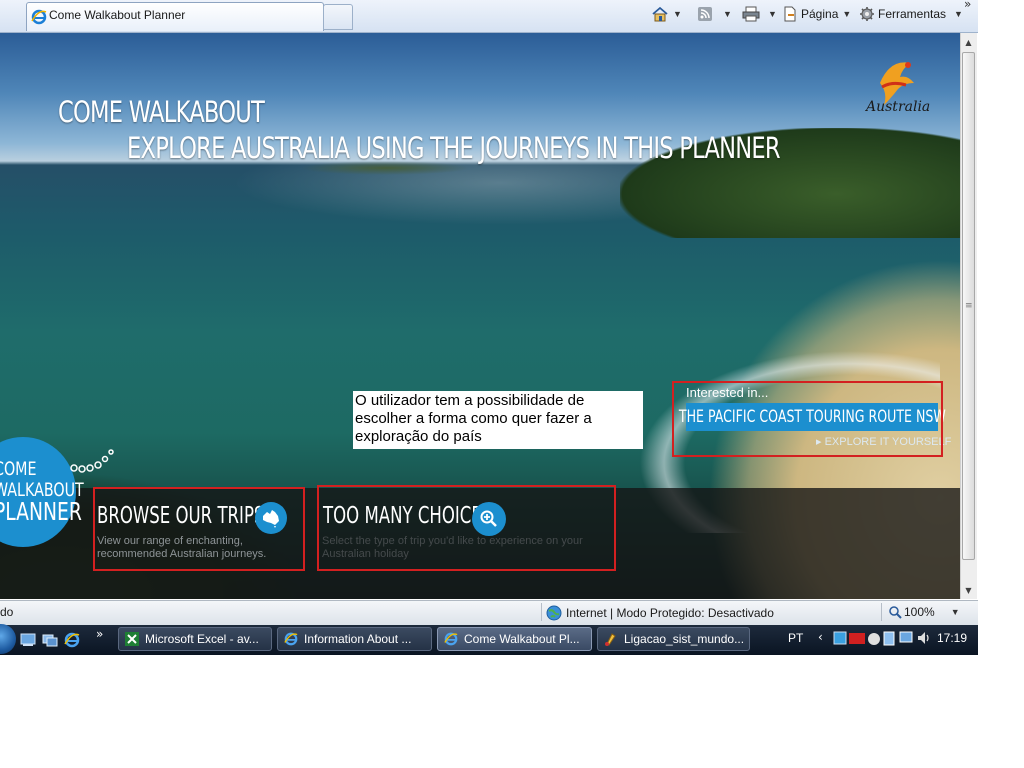 This screenshot has height=768, width=1024. I want to click on tools-menu: Ferramentas ▼, so click(911, 14).